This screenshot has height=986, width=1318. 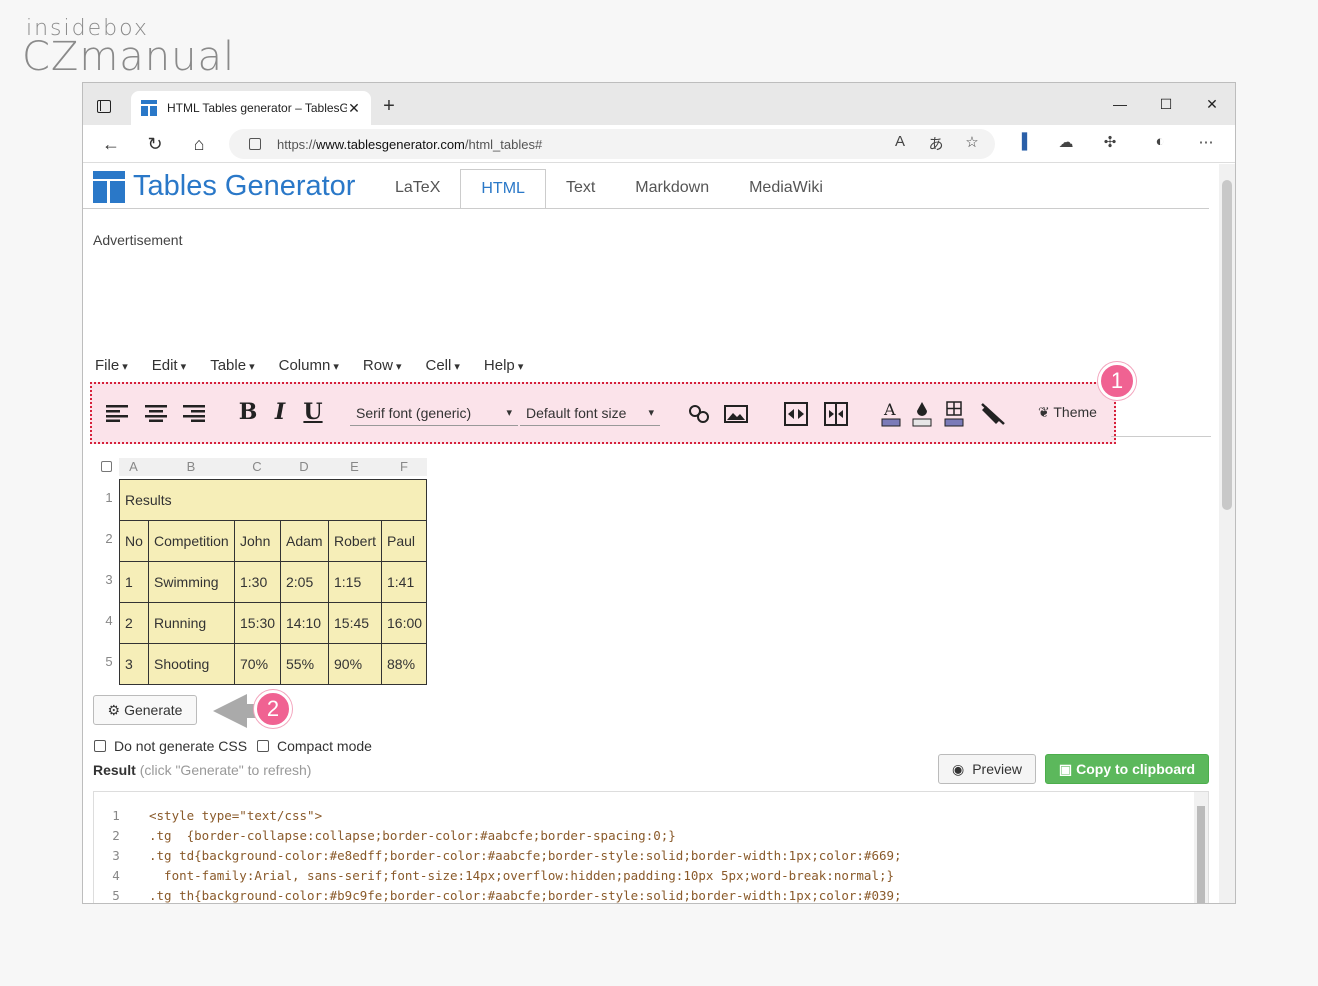 I want to click on generate-button: ⚙ Generate, so click(x=145, y=710).